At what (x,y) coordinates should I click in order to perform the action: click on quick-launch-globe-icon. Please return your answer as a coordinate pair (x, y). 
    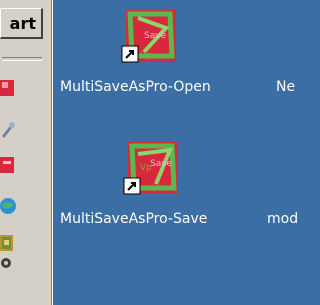
    Looking at the image, I should click on (9, 206).